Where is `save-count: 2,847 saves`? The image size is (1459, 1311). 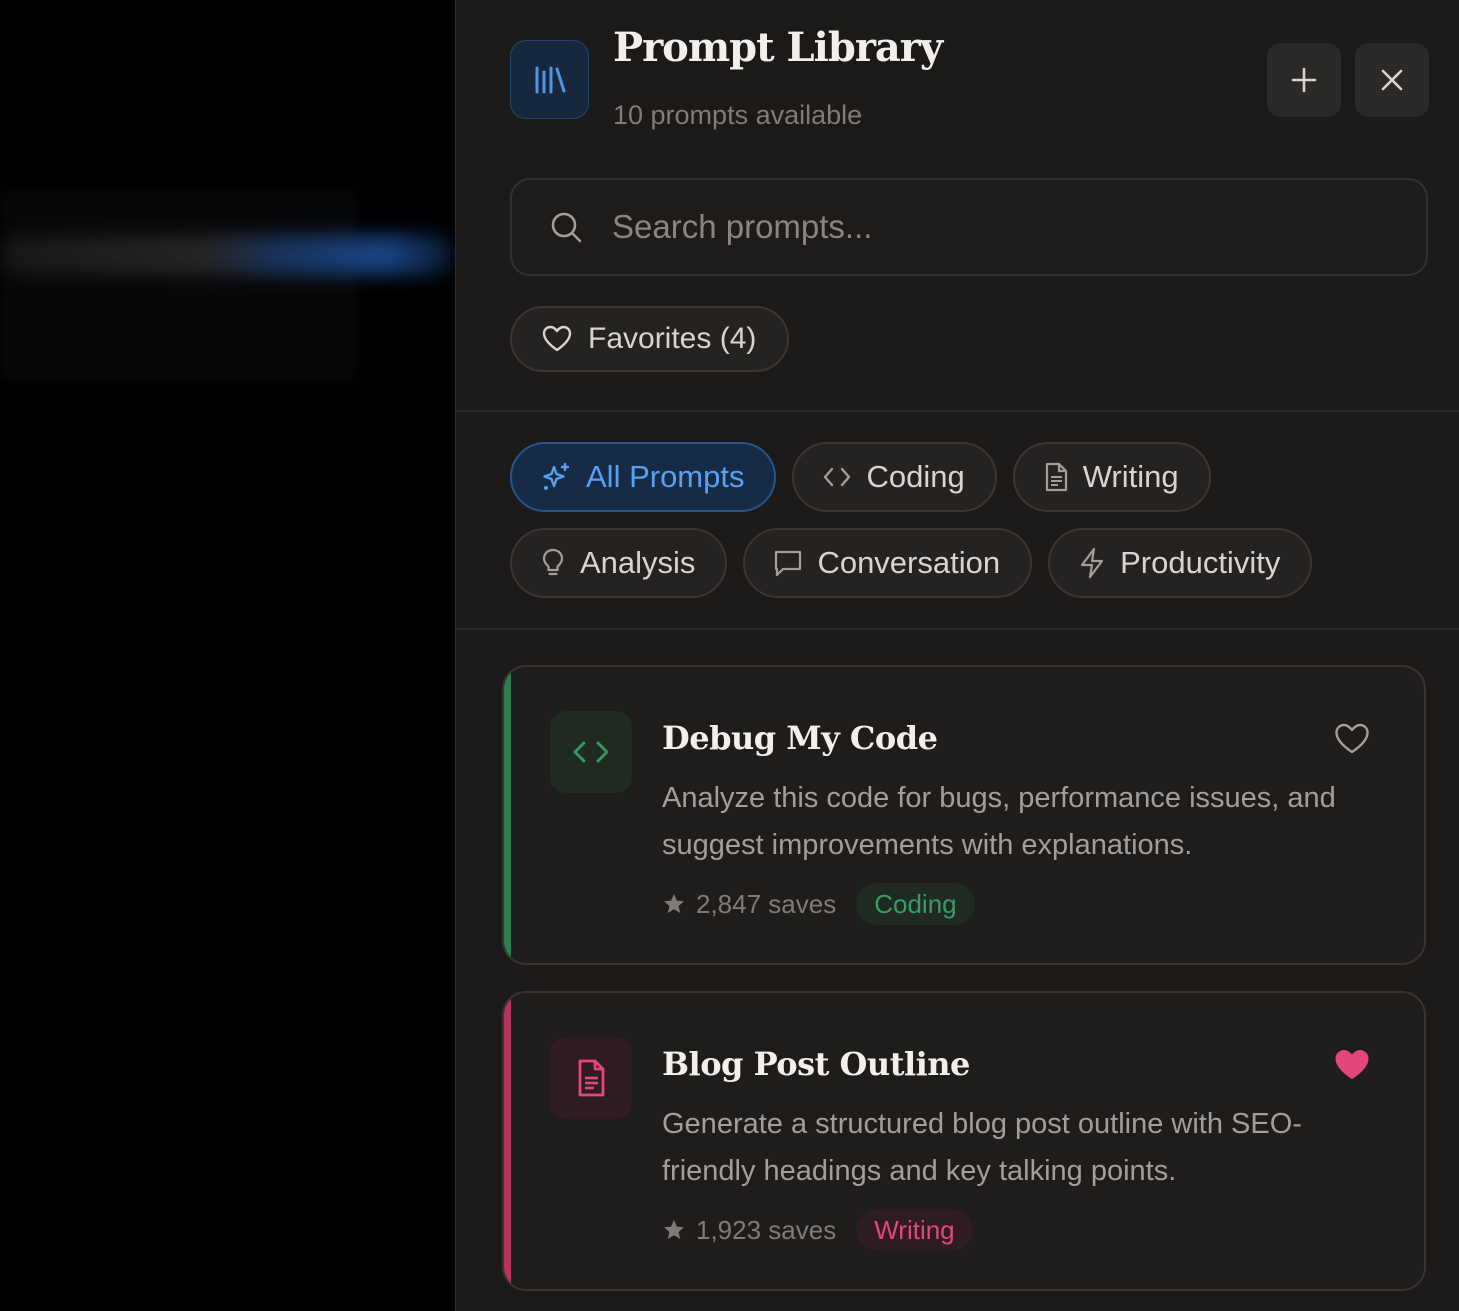 save-count: 2,847 saves is located at coordinates (766, 903).